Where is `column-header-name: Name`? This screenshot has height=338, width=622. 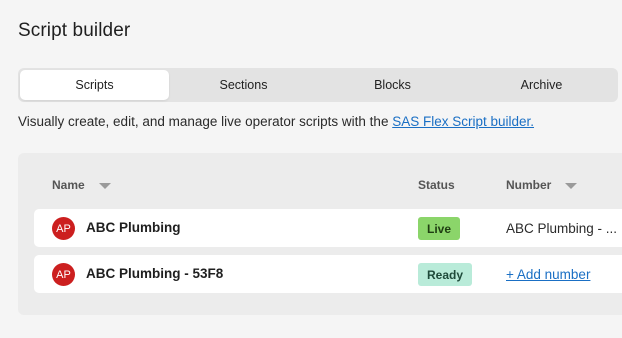 column-header-name: Name is located at coordinates (81, 185).